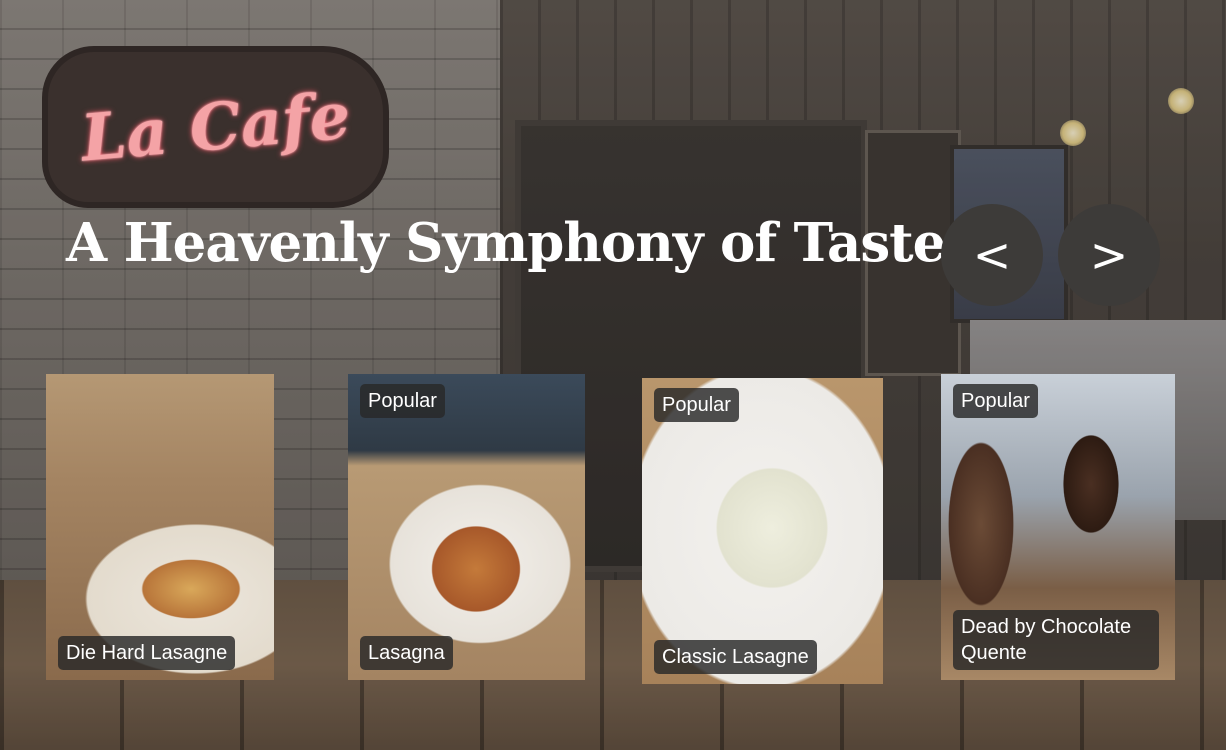  Describe the element at coordinates (147, 653) in the screenshot. I see `card-caption: Die Hard Lasagne` at that location.